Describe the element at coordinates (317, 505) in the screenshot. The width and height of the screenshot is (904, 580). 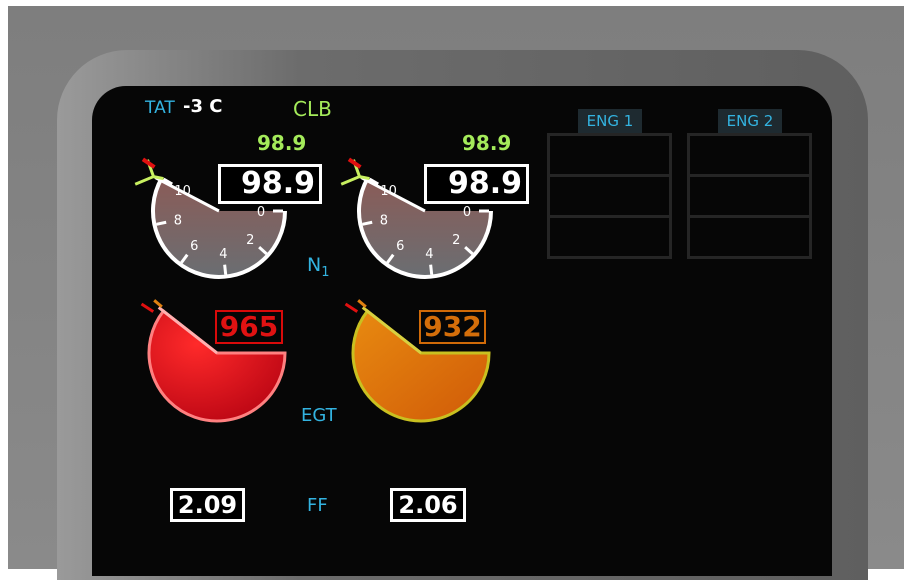
I see `ff-label: FF` at that location.